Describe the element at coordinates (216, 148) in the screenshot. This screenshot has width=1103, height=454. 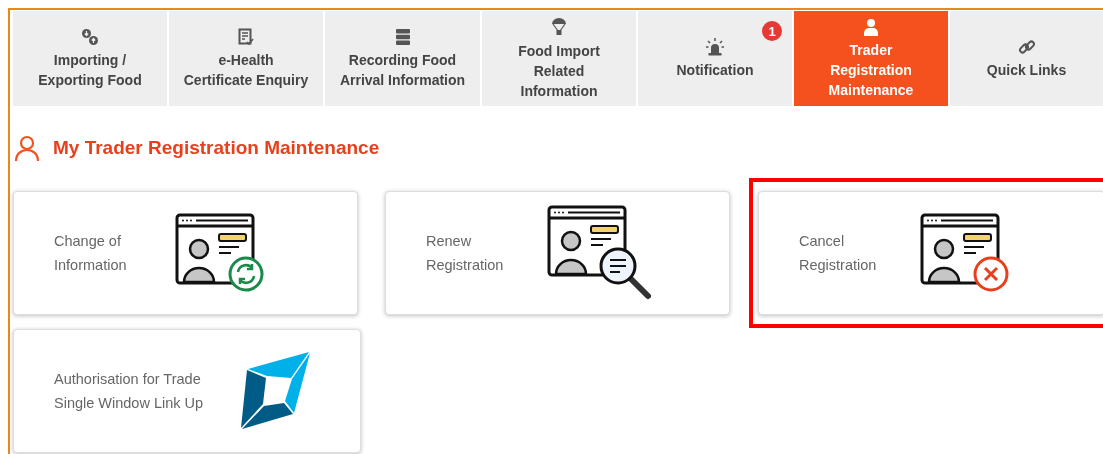
I see `page-heading: My Trader Registration Maintenance` at that location.